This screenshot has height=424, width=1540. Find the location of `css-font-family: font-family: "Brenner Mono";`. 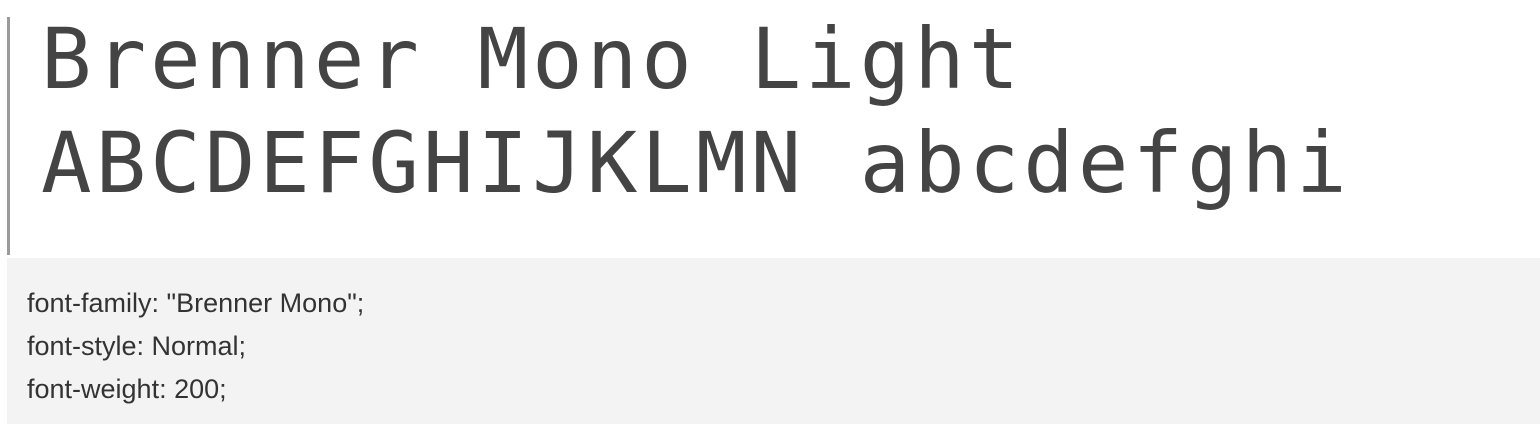

css-font-family: font-family: "Brenner Mono"; is located at coordinates (196, 303).